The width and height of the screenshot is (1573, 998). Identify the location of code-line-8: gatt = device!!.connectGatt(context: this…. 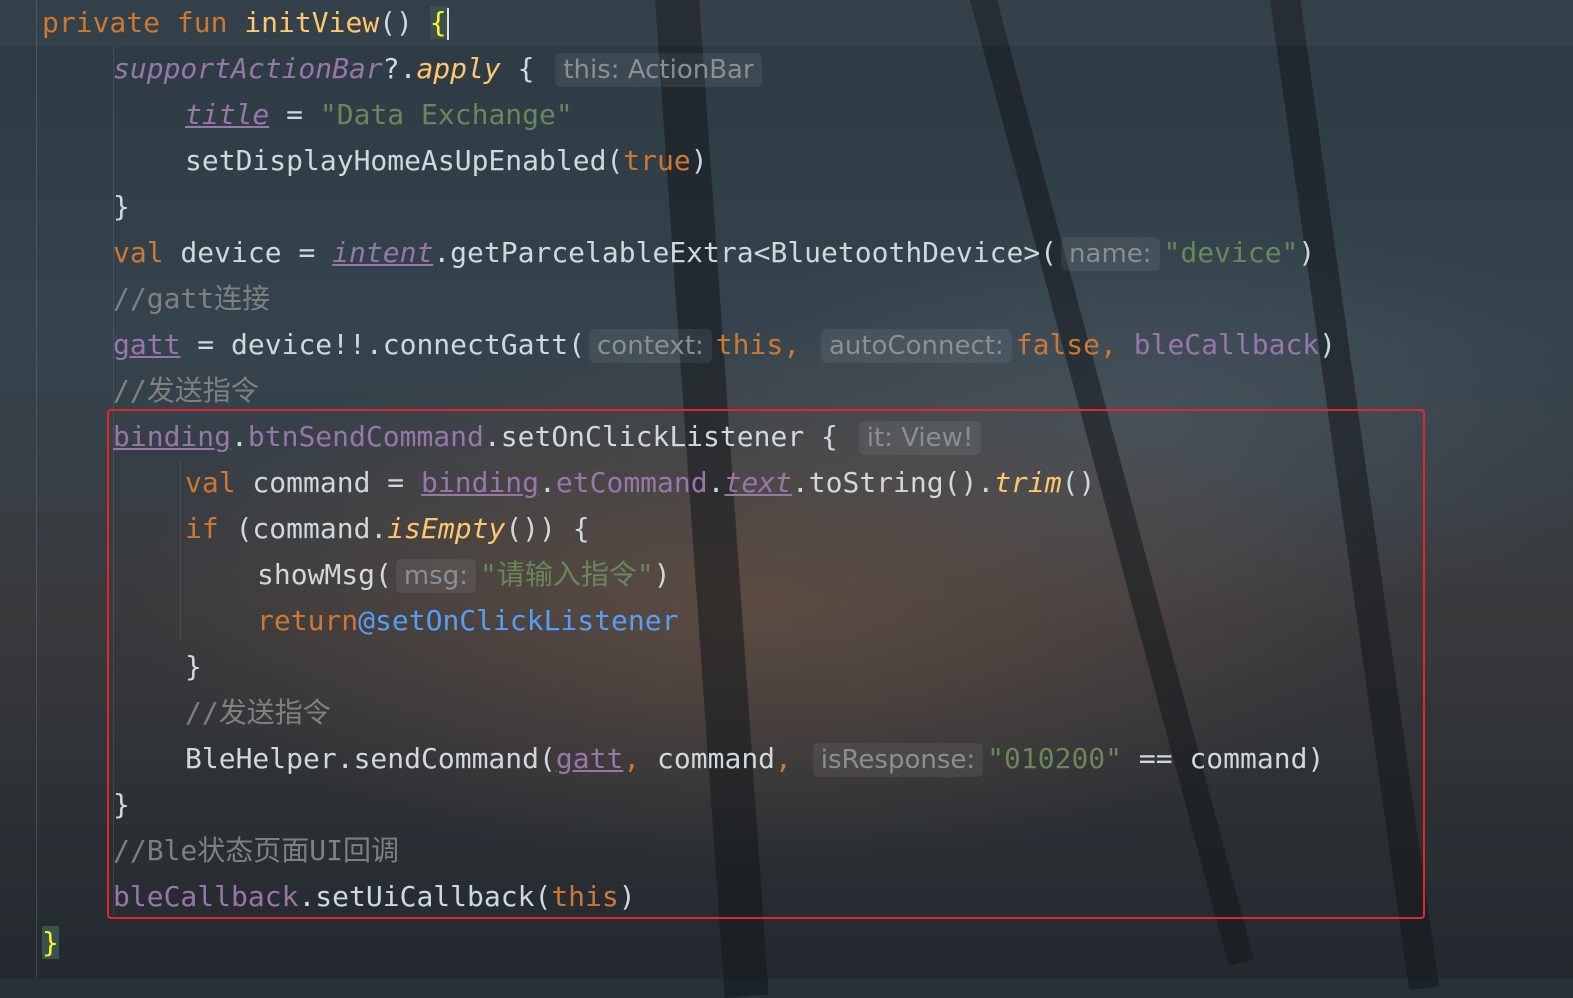
(725, 345).